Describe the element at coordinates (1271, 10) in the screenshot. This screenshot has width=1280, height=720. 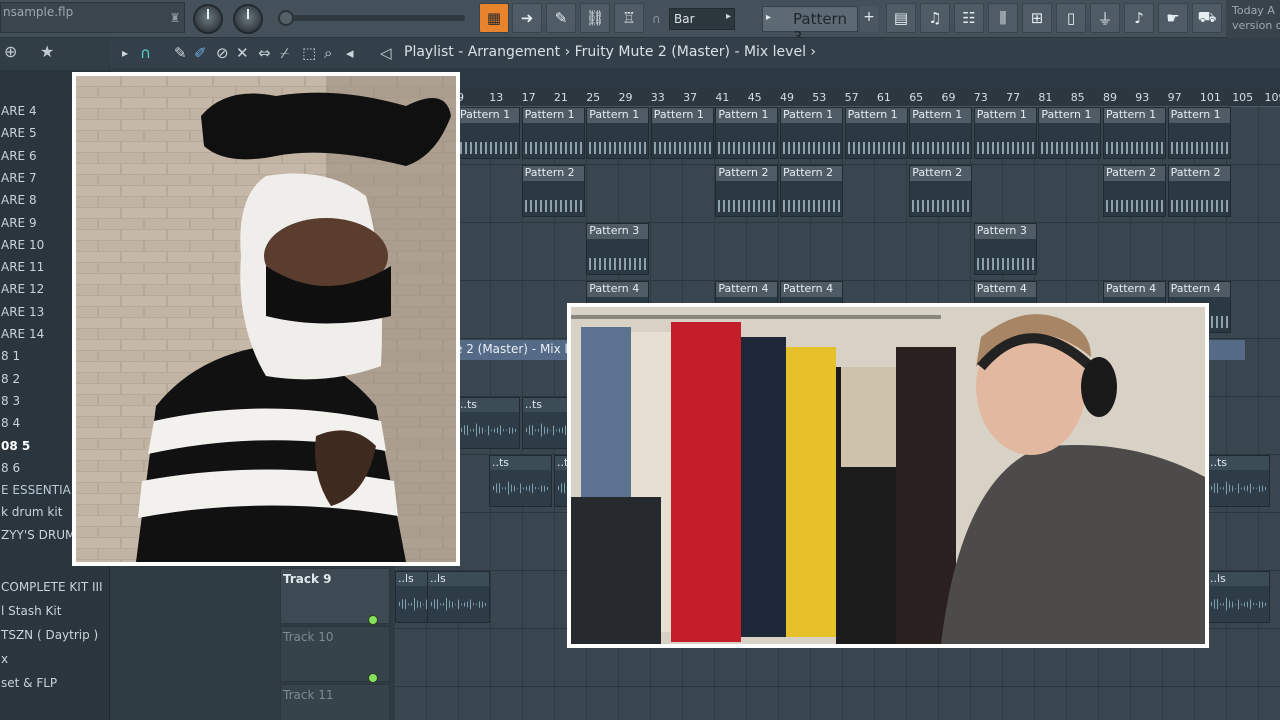
I see `hint-trunc: A` at that location.